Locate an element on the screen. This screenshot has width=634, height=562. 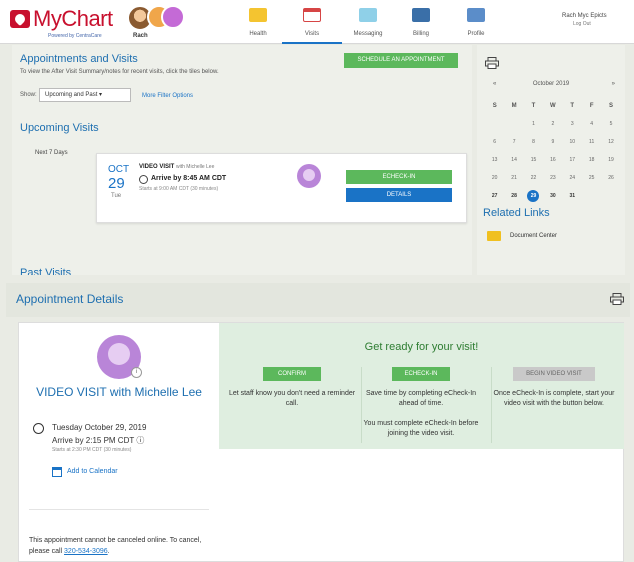
calendar-day: 21 is located at coordinates (513, 178).